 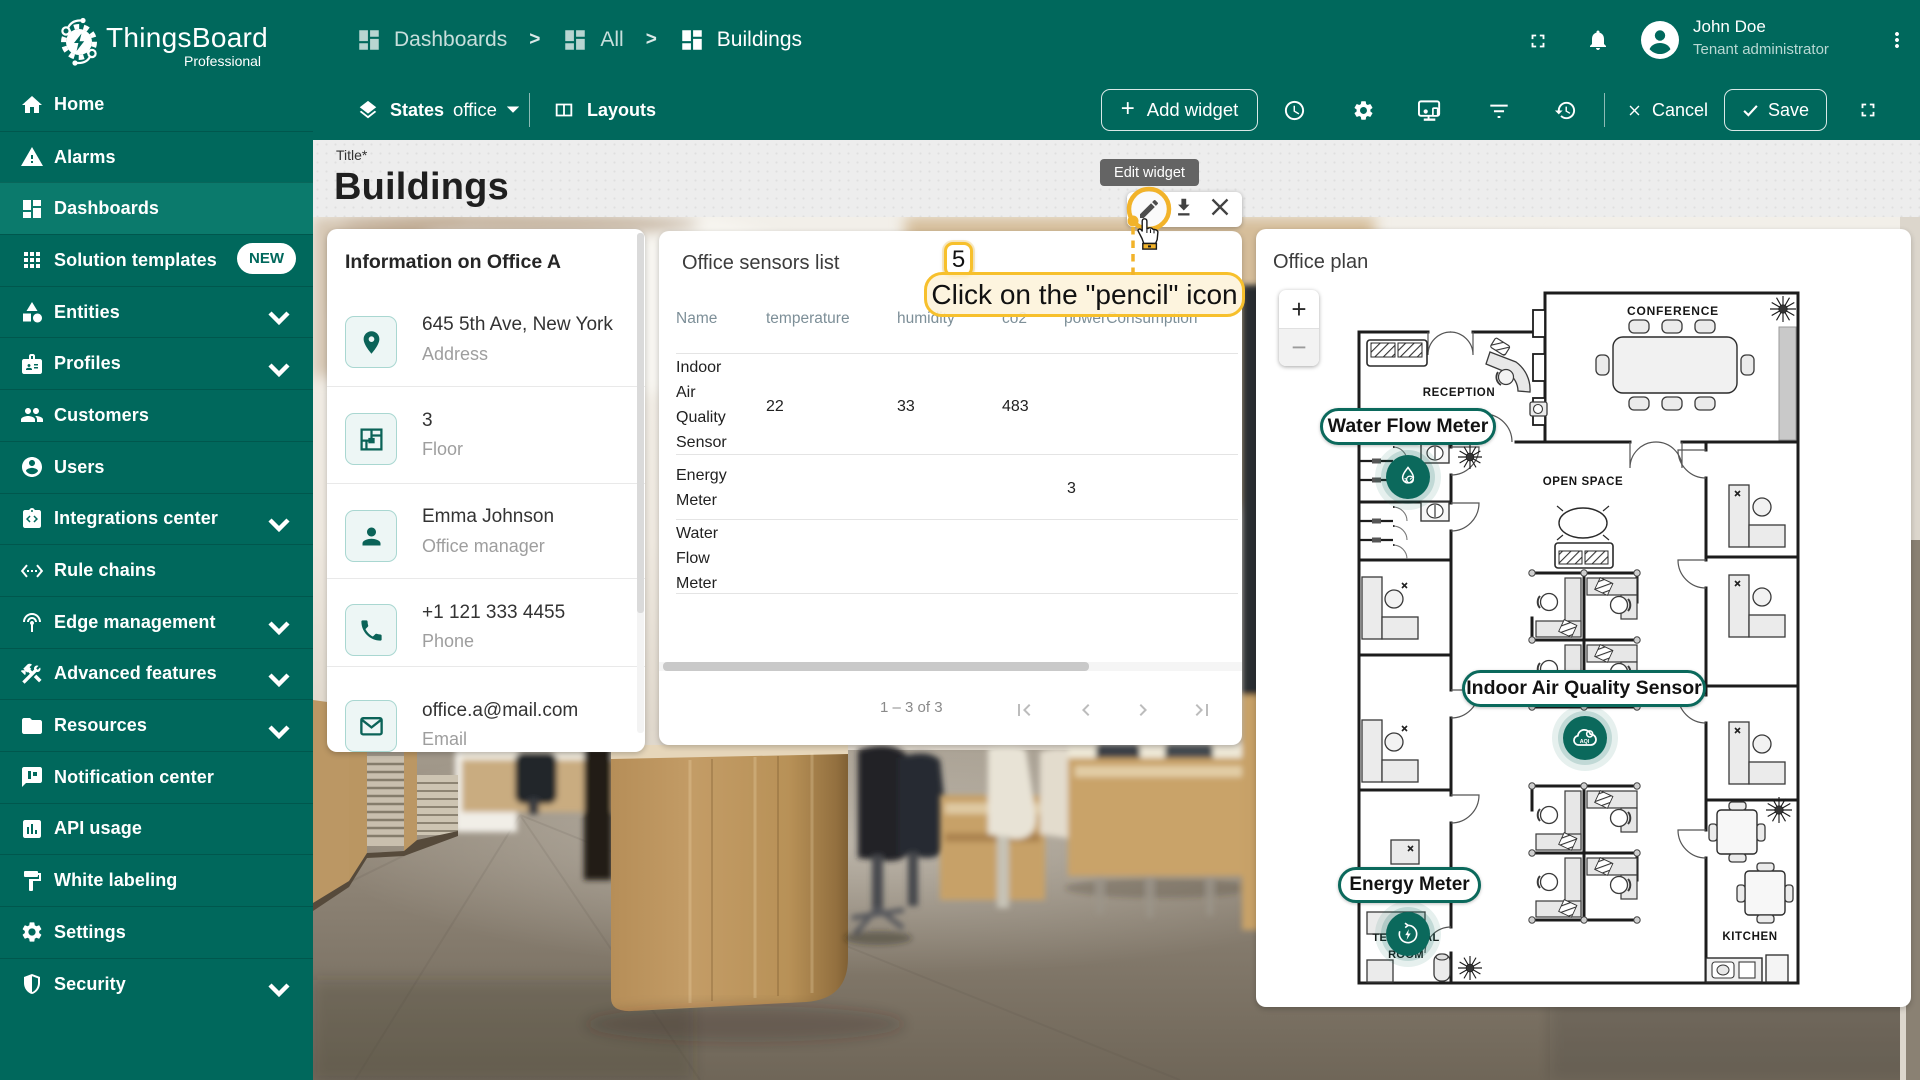 What do you see at coordinates (1749, 937) in the screenshot?
I see `svg-text: KITCHEN` at bounding box center [1749, 937].